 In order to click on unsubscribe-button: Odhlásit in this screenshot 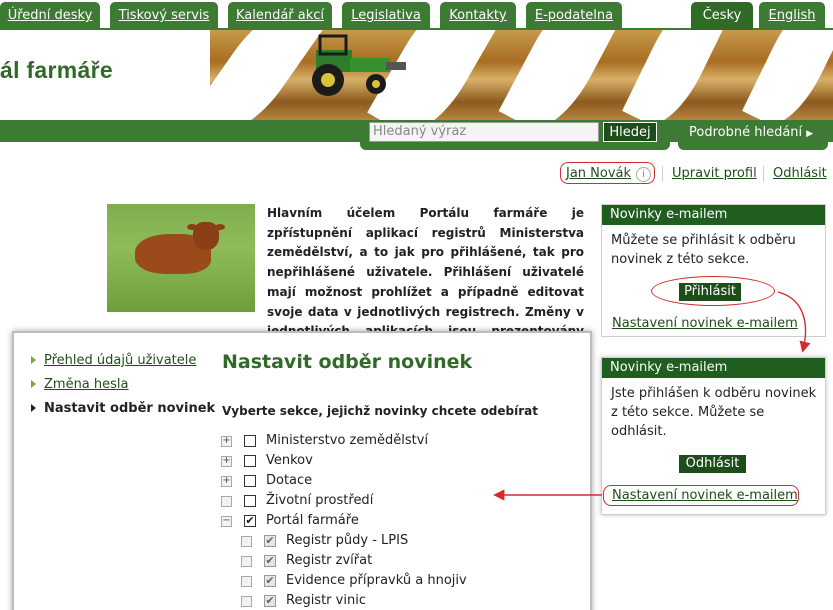, I will do `click(712, 464)`.